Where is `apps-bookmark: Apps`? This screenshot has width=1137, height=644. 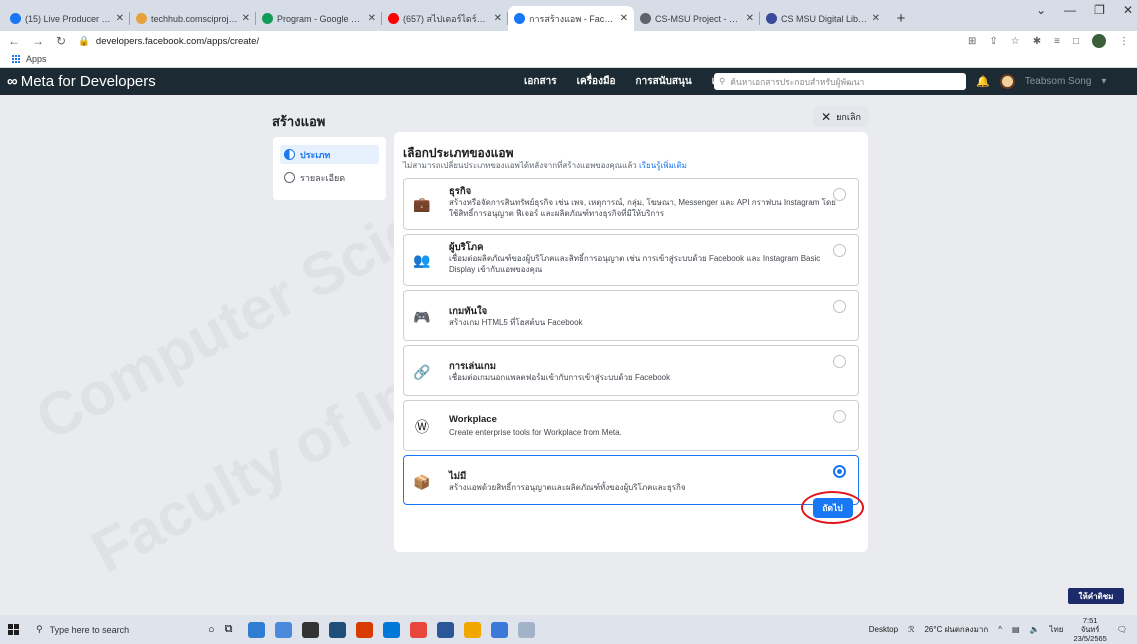 apps-bookmark: Apps is located at coordinates (36, 59).